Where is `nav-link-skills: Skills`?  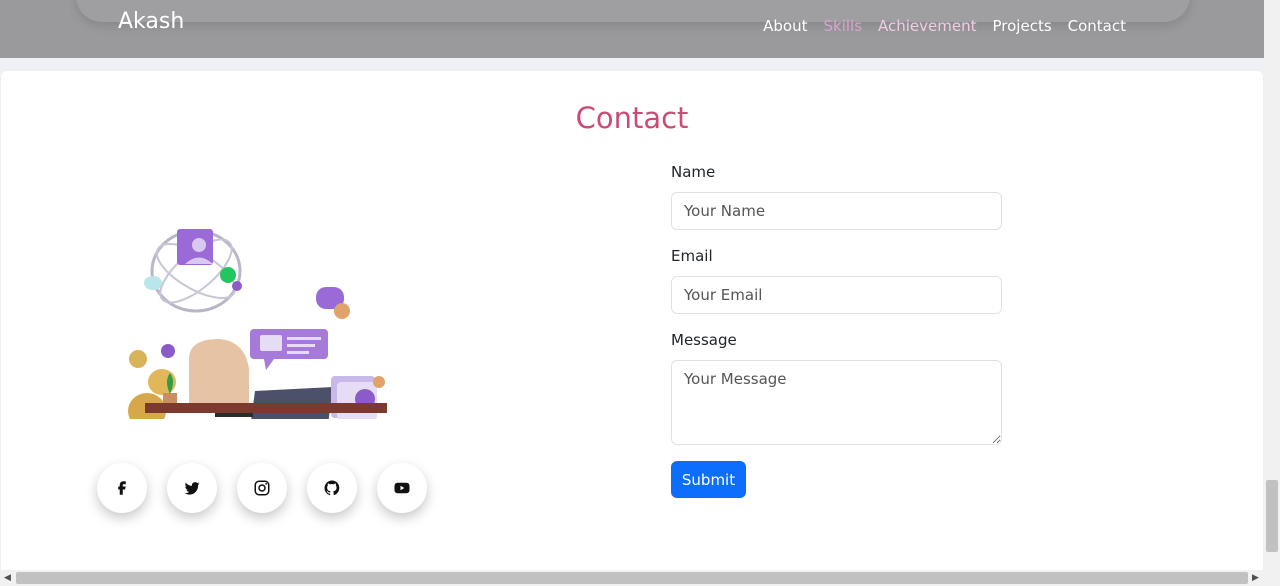 nav-link-skills: Skills is located at coordinates (842, 26).